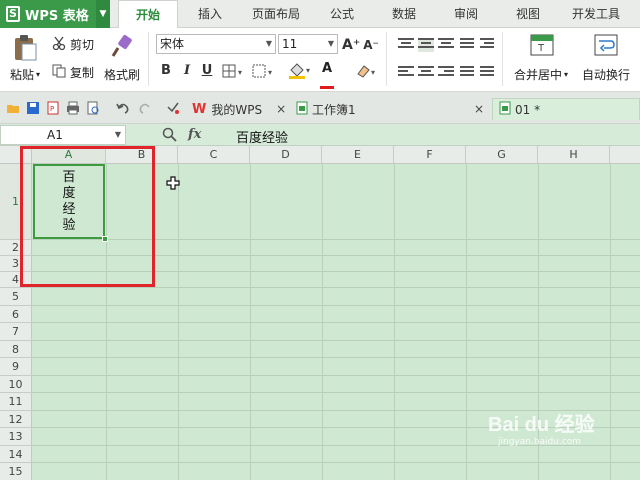 The image size is (640, 480). Describe the element at coordinates (16, 367) in the screenshot. I see `row-header-9: 9` at that location.